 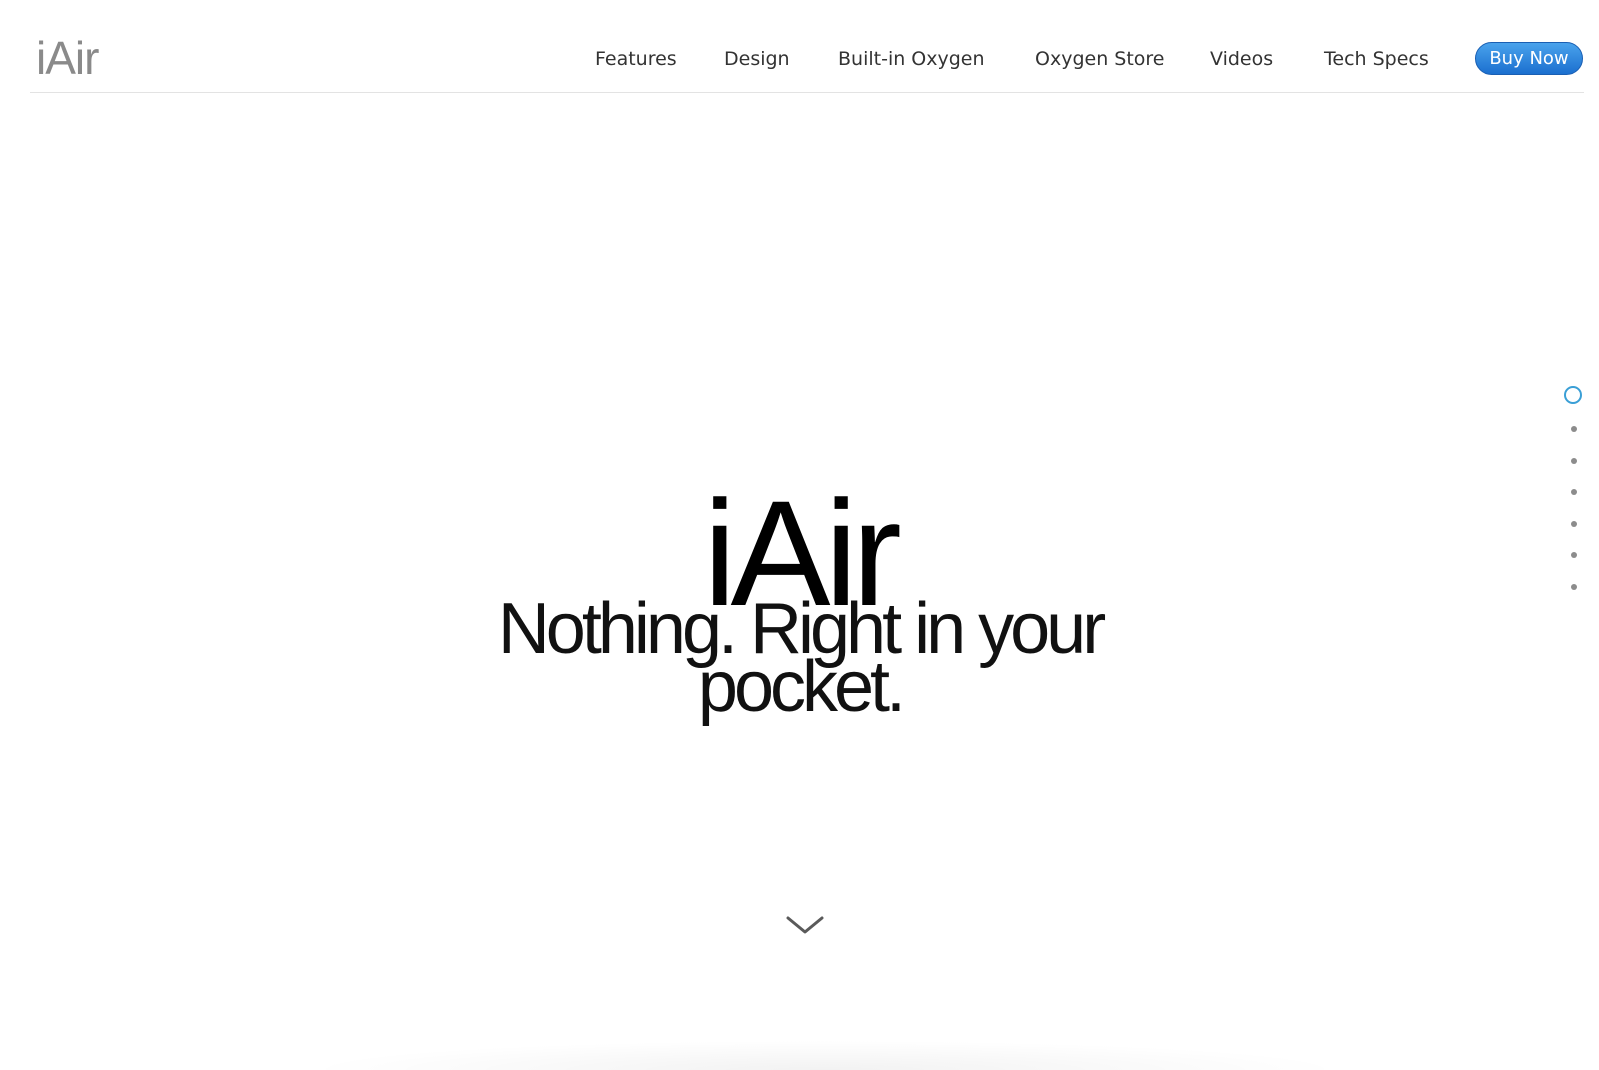 What do you see at coordinates (805, 926) in the screenshot?
I see `chevron-down-icon` at bounding box center [805, 926].